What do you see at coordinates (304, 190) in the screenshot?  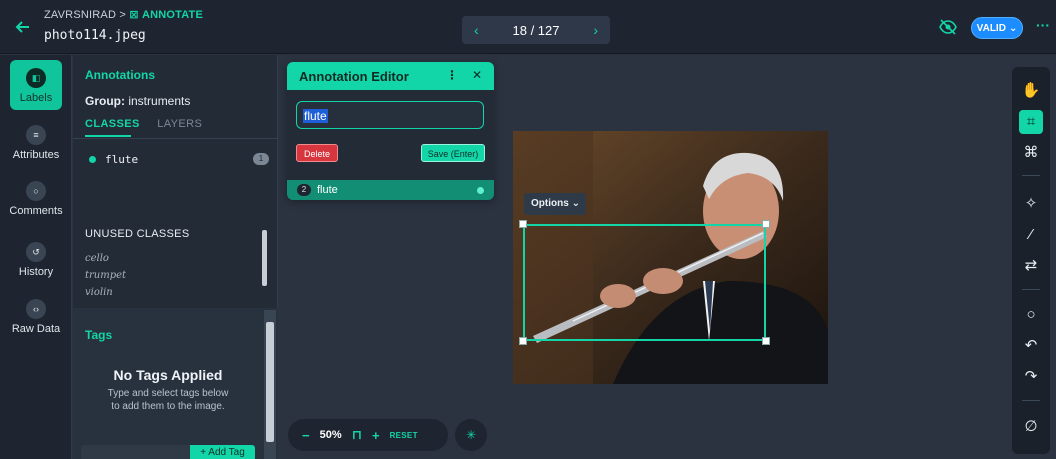 I see `shortcut-number: 2` at bounding box center [304, 190].